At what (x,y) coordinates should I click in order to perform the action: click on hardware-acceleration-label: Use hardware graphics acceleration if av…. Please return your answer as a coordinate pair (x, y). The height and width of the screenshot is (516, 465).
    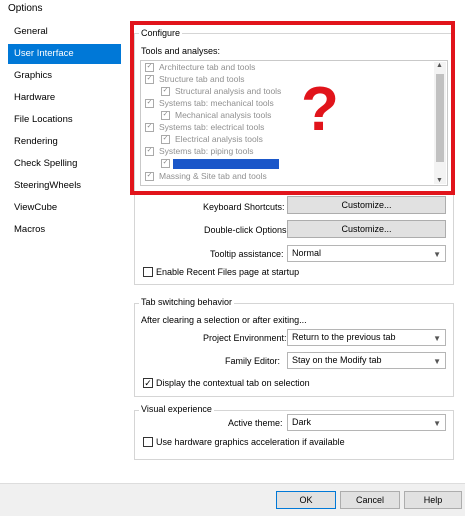
    Looking at the image, I should click on (250, 442).